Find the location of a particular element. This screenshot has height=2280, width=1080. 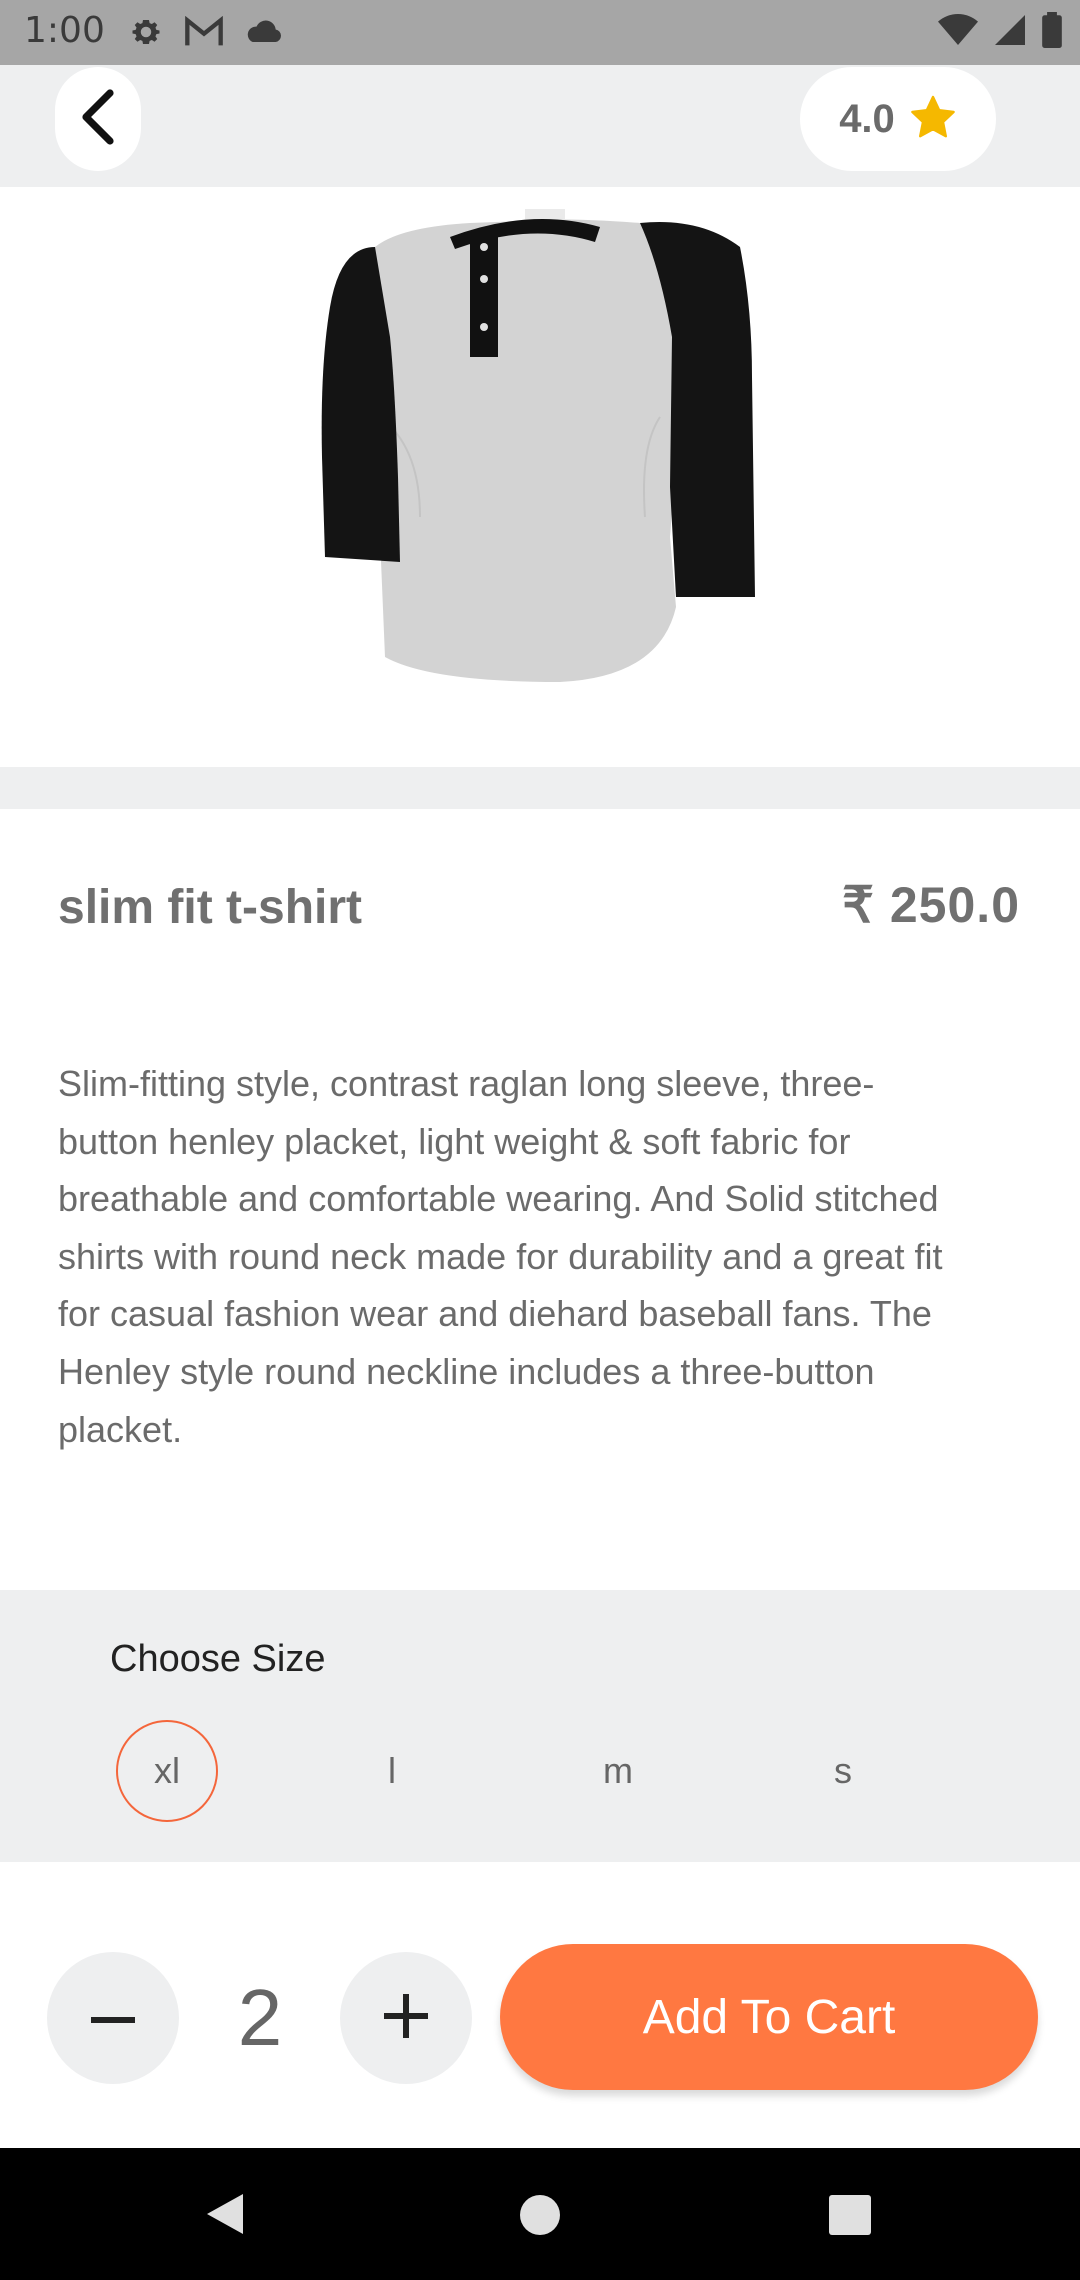

plus-icon is located at coordinates (406, 2018).